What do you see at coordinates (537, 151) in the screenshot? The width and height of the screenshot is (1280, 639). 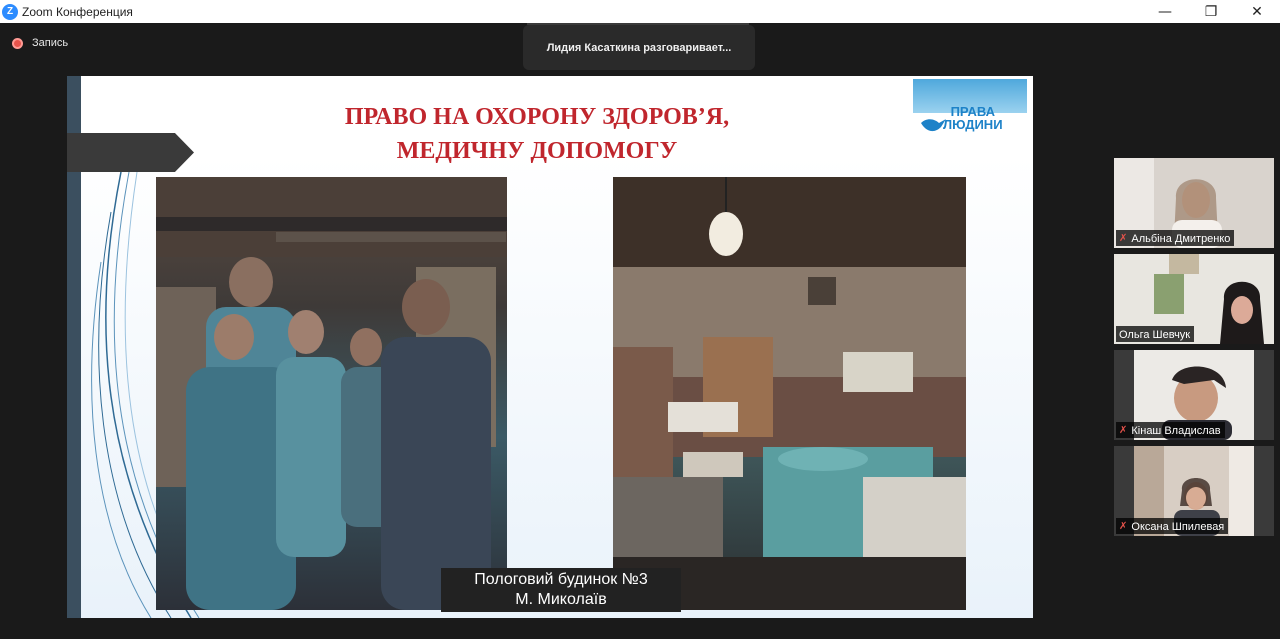 I see `slide-title-line2: МЕДИЧНУ ДОПОМОГУ` at bounding box center [537, 151].